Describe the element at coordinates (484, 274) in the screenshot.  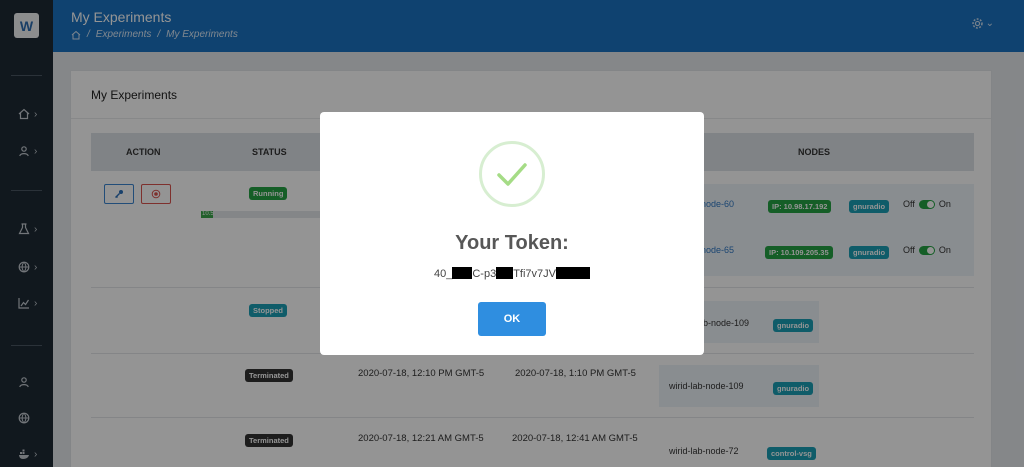
I see `token-part: C-p3` at that location.